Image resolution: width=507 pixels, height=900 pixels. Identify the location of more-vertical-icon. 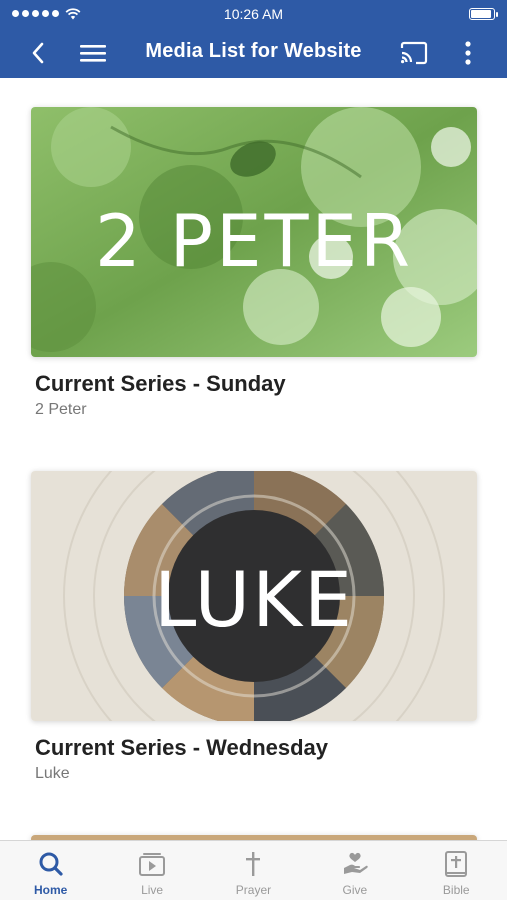
(468, 53).